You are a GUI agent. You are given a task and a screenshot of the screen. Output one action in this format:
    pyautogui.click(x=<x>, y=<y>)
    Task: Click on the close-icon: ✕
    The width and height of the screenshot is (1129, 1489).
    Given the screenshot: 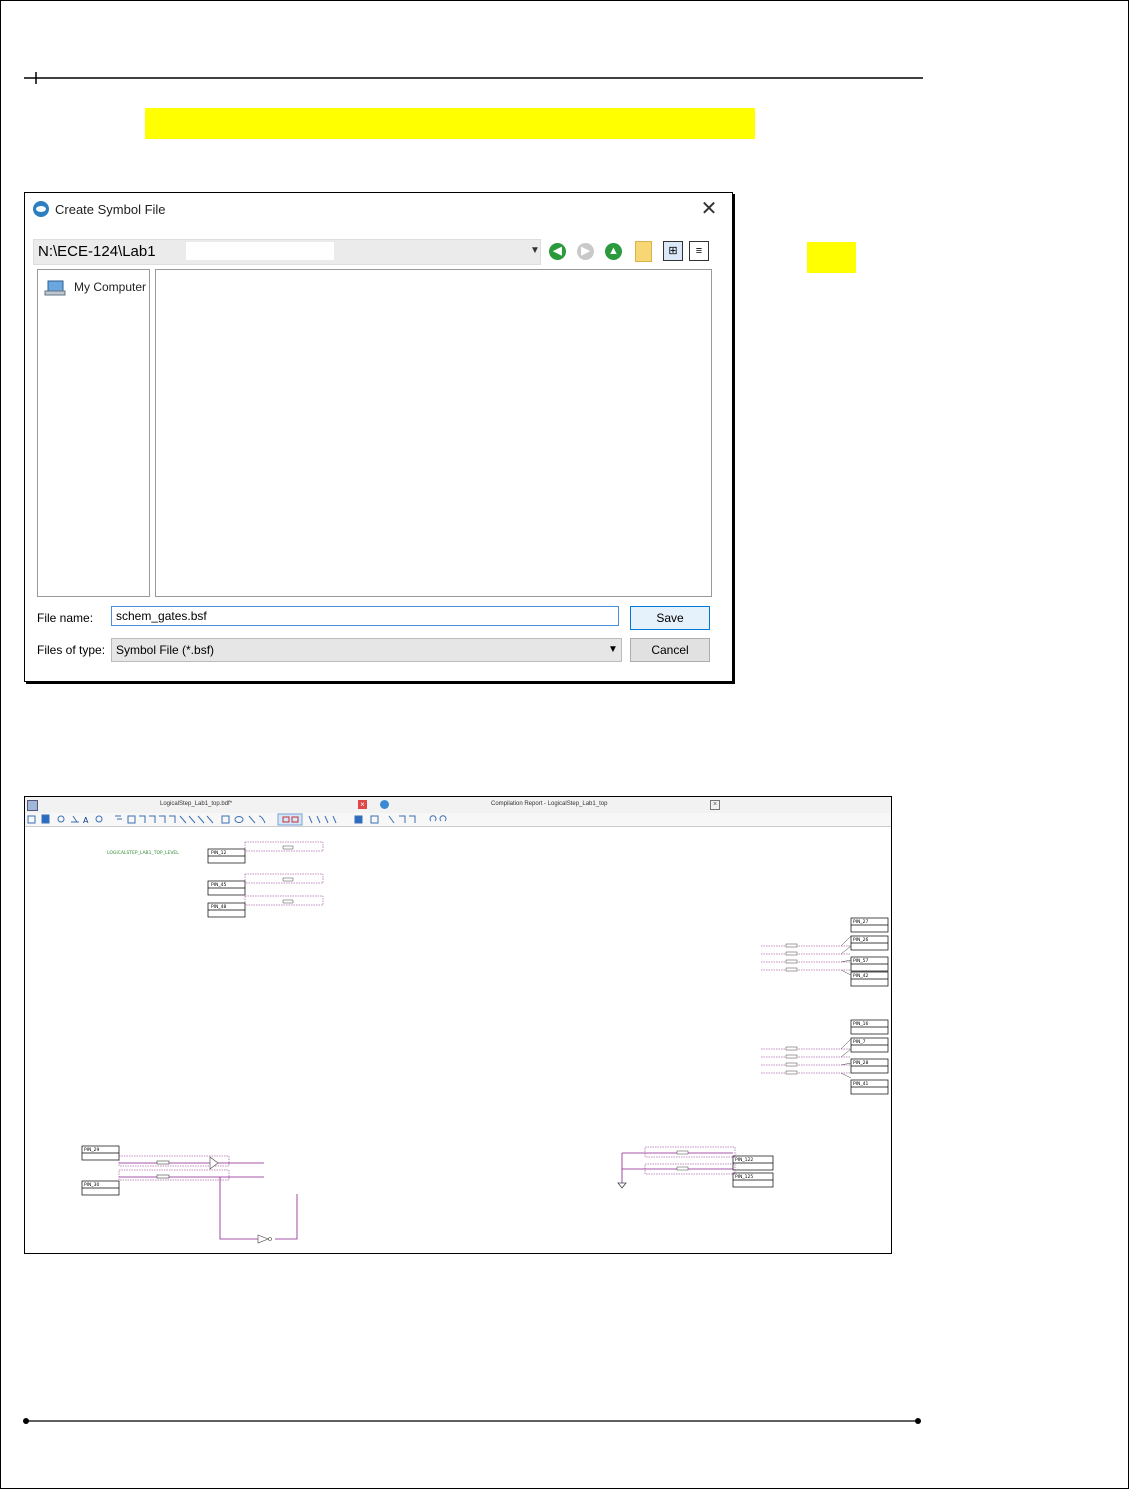 What is the action you would take?
    pyautogui.click(x=709, y=209)
    